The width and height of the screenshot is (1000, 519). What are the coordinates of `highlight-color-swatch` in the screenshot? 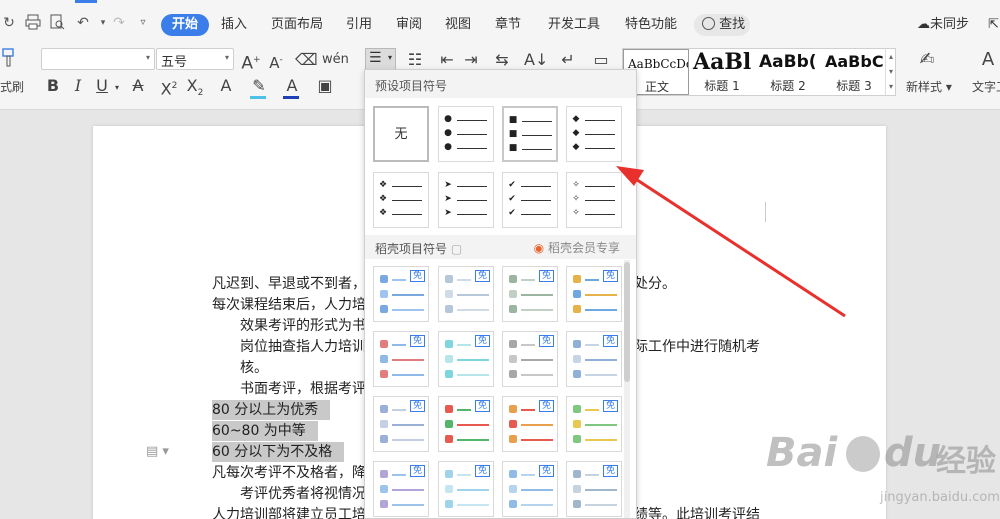 It's located at (258, 97).